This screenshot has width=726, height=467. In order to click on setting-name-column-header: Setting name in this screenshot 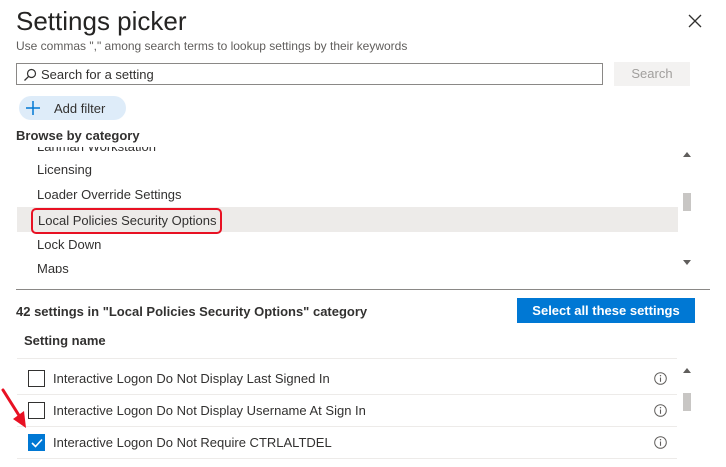, I will do `click(65, 340)`.